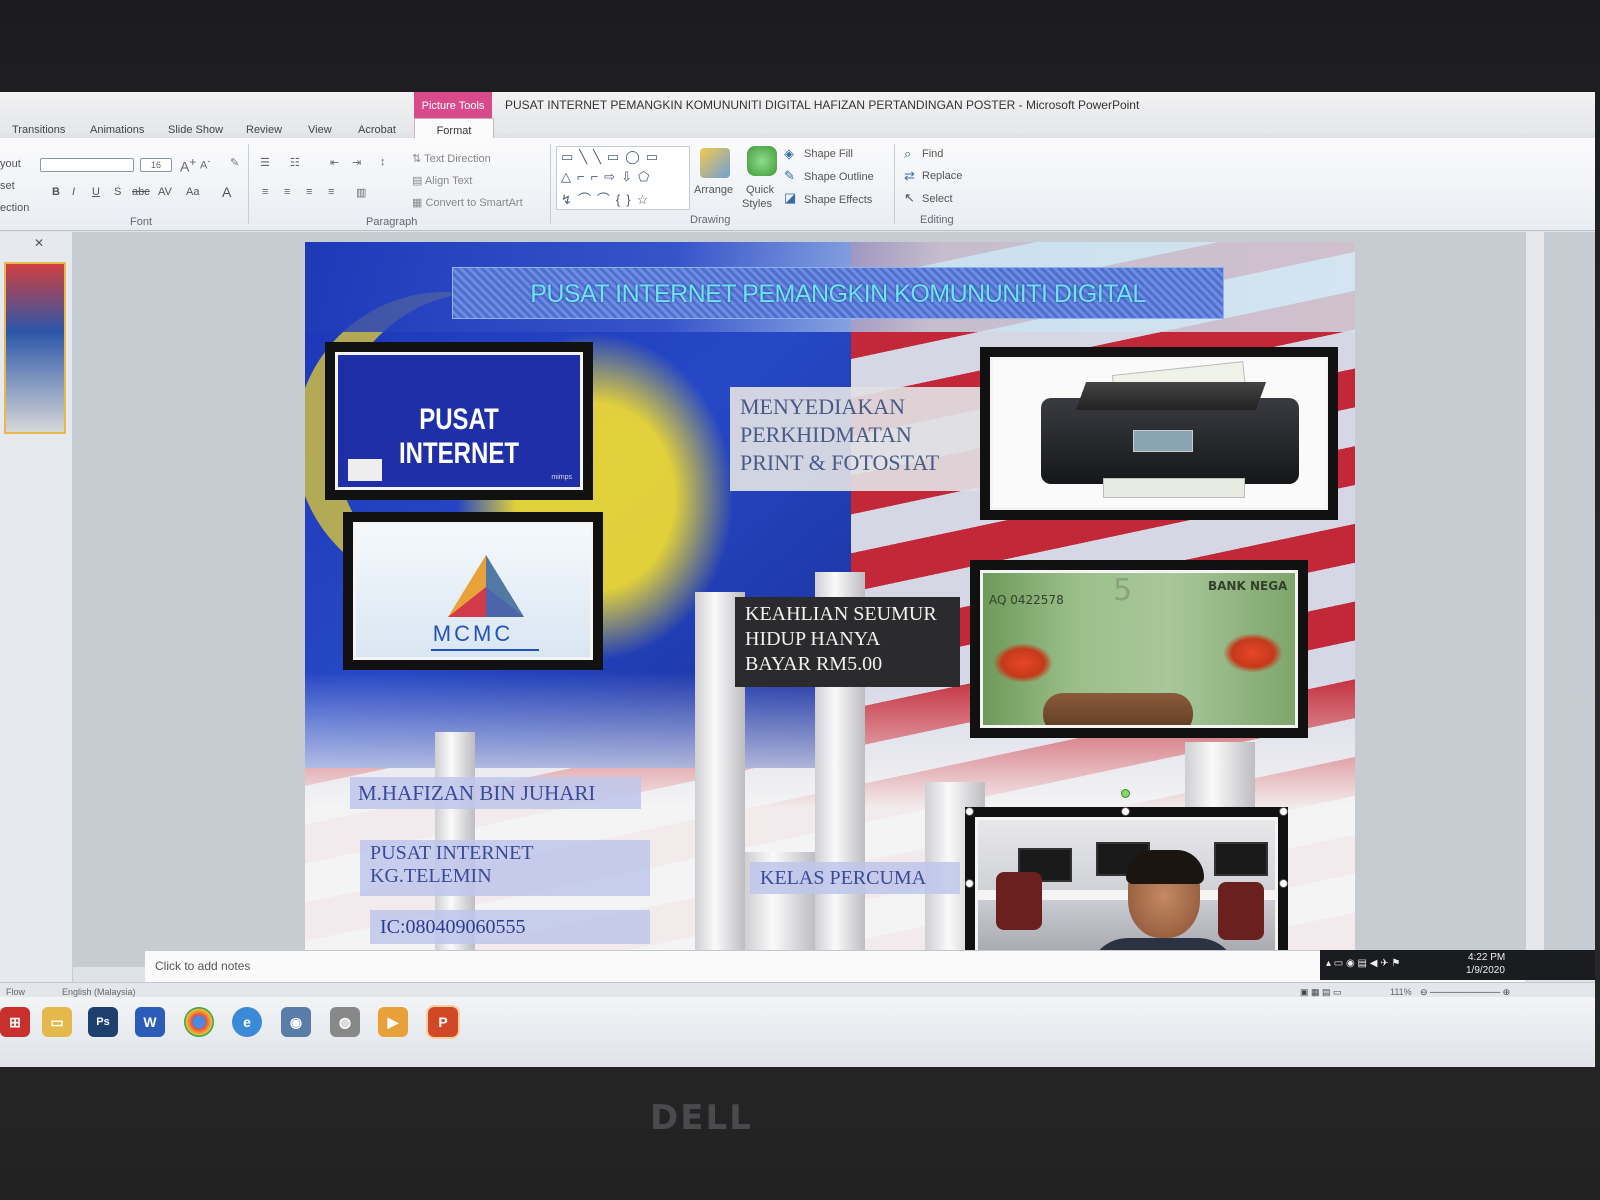  What do you see at coordinates (264, 130) in the screenshot?
I see `tab-review: Review` at bounding box center [264, 130].